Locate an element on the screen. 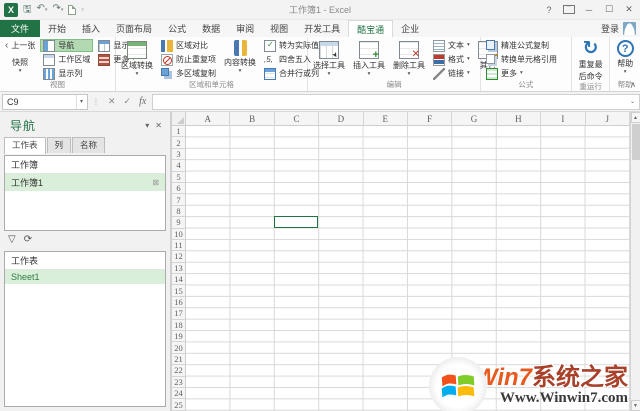 The width and height of the screenshot is (640, 411). repeat-last-command-button: ↻ 重复最 后命令 is located at coordinates (591, 60).